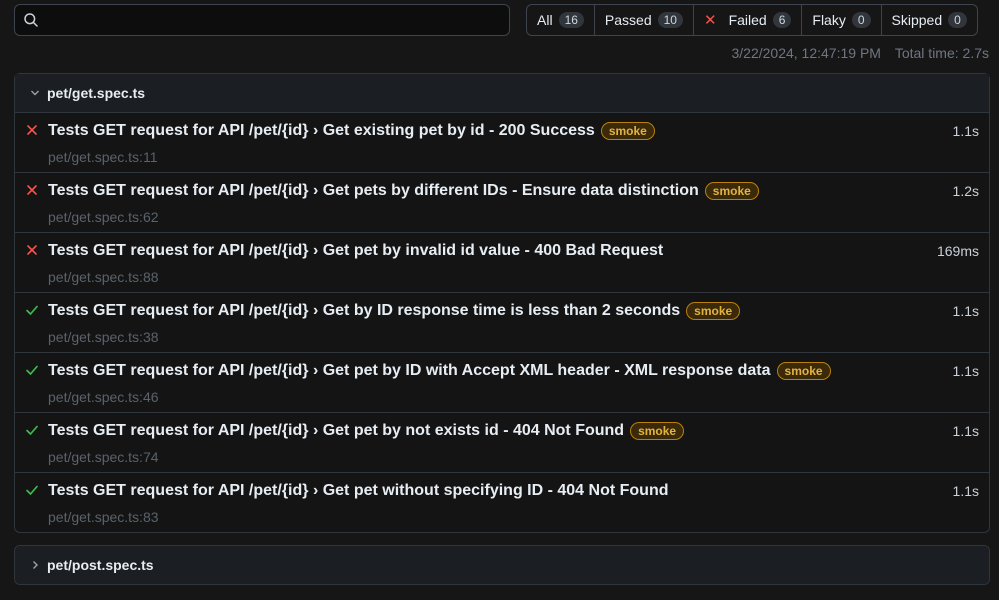  Describe the element at coordinates (502, 93) in the screenshot. I see `file-header: pet/get.spec.ts` at that location.